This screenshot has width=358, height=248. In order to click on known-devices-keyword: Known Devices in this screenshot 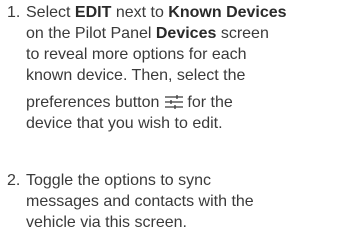, I will do `click(227, 12)`.